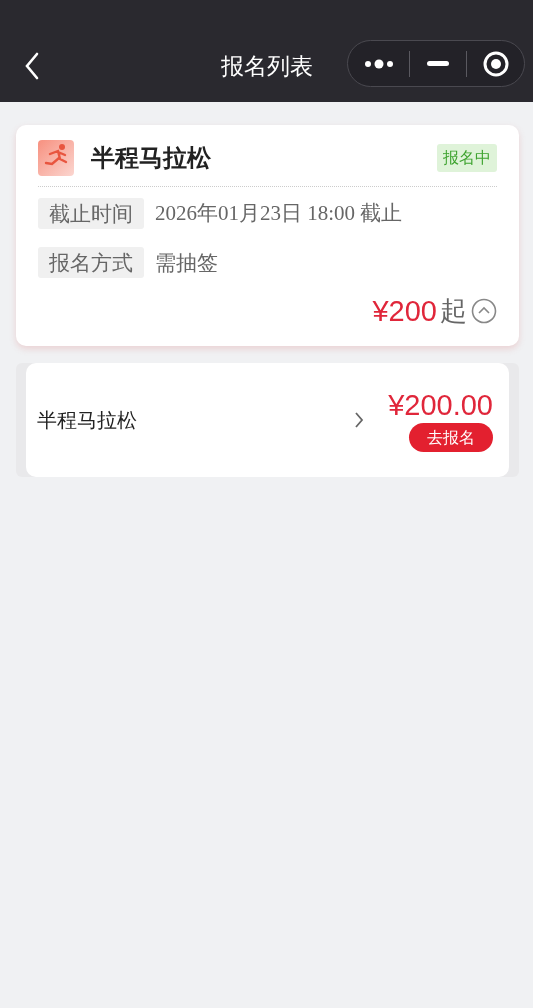  Describe the element at coordinates (467, 158) in the screenshot. I see `status-tag: 报名中` at that location.